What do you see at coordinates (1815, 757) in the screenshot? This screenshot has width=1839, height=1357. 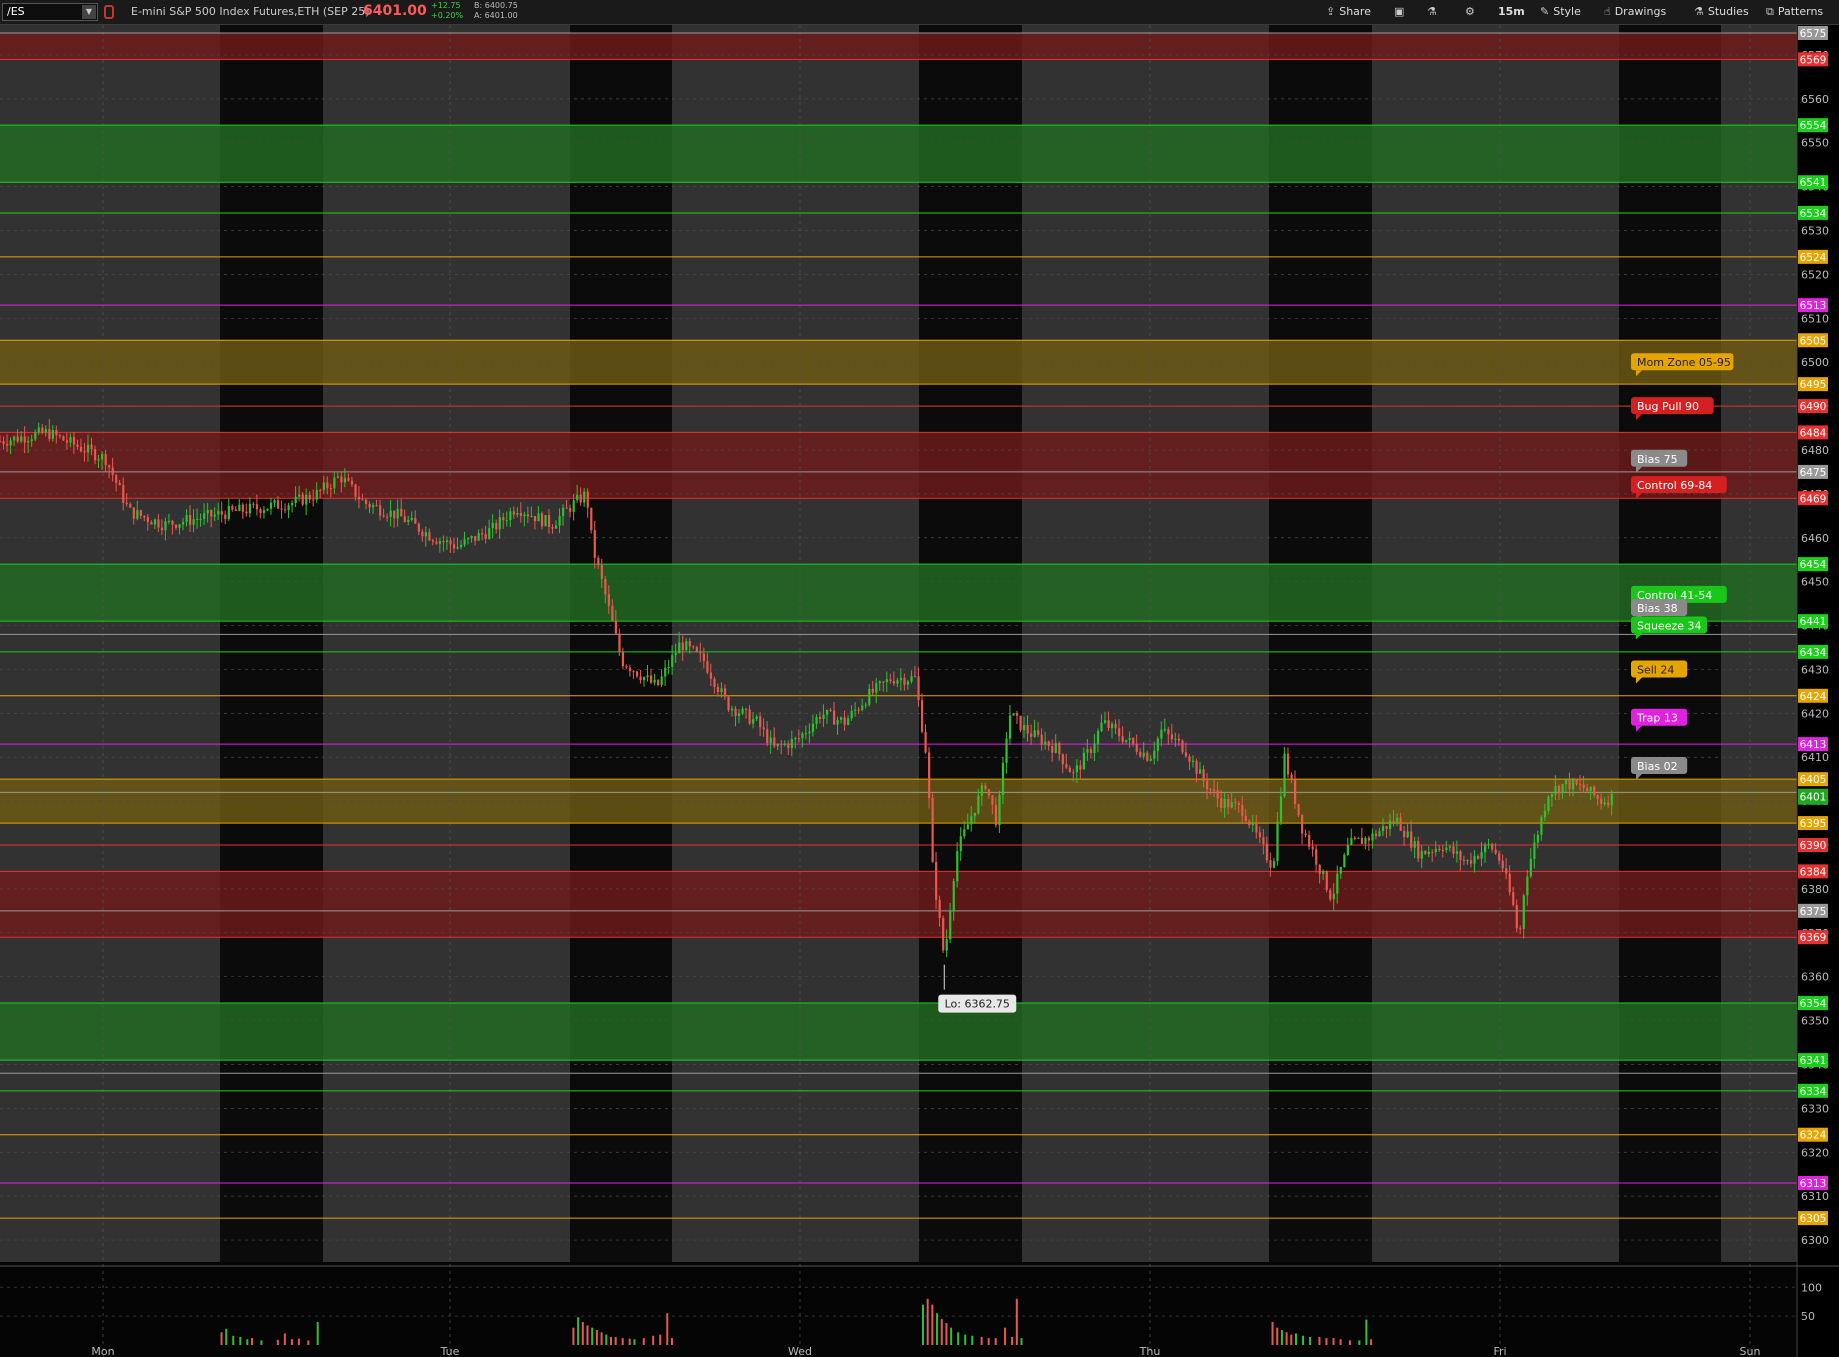 I see `price-tick-label: 6410` at bounding box center [1815, 757].